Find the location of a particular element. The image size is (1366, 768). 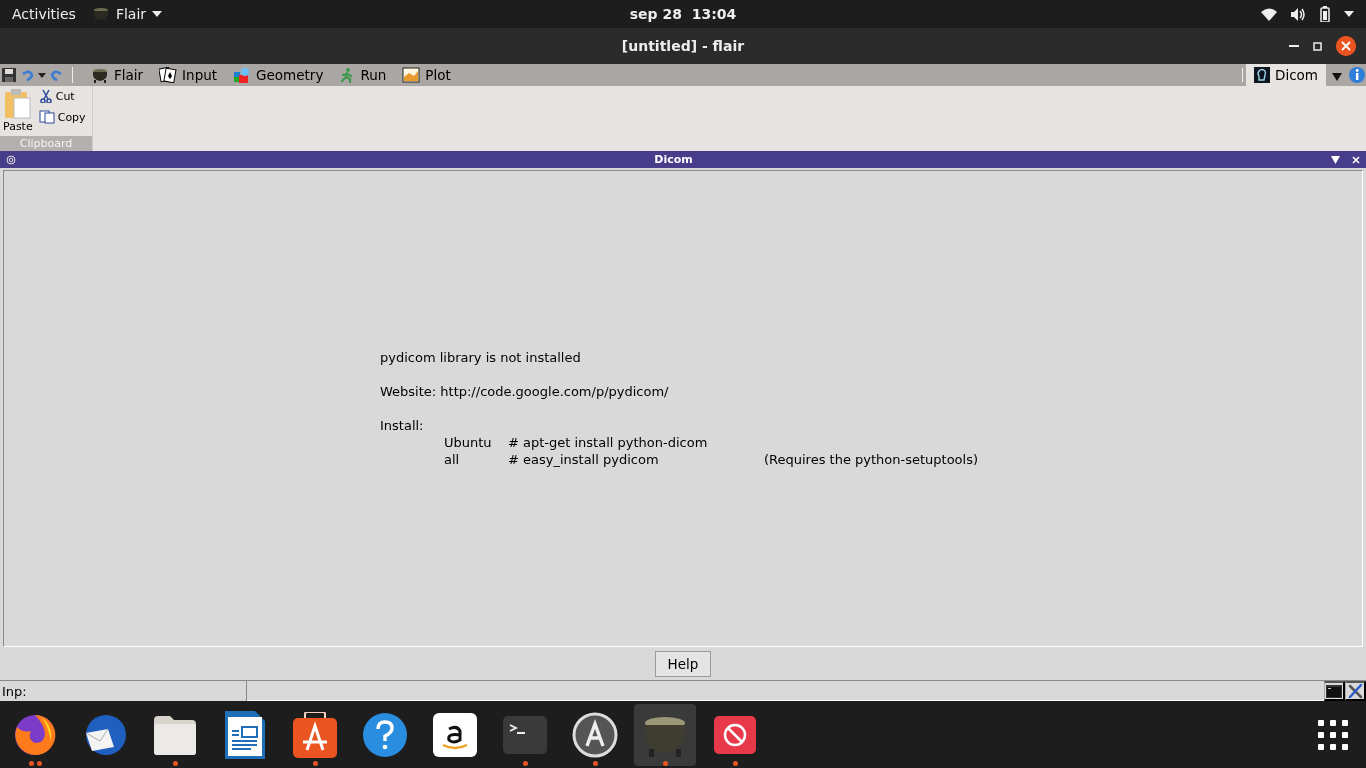

scissors-icon is located at coordinates (45, 96).